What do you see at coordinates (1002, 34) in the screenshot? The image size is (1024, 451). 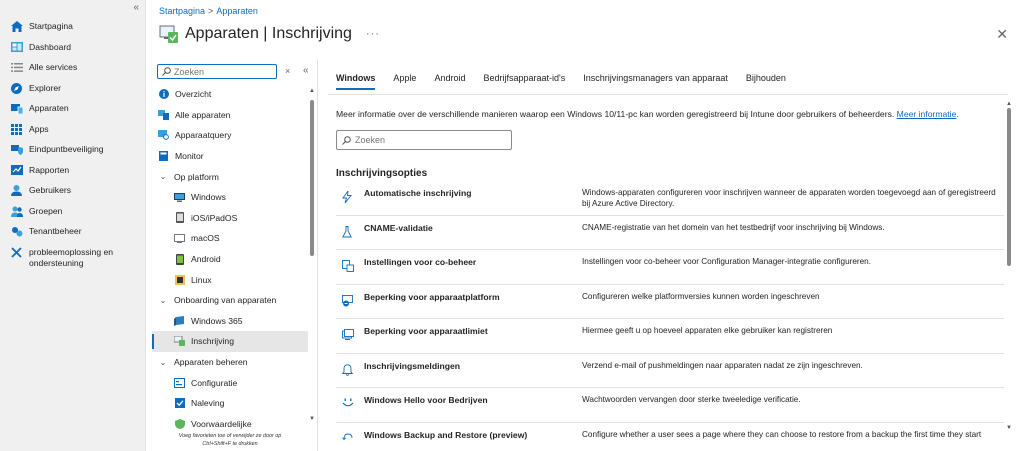 I see `close-icon: ✕` at bounding box center [1002, 34].